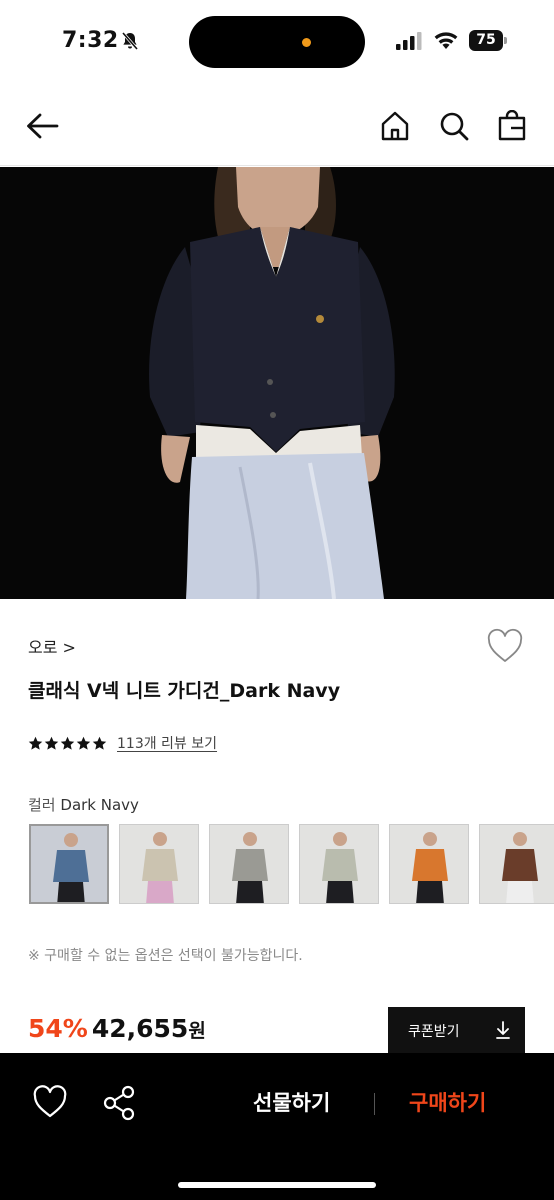 Image resolution: width=554 pixels, height=1200 pixels. What do you see at coordinates (374, 1104) in the screenshot?
I see `bar-divider` at bounding box center [374, 1104].